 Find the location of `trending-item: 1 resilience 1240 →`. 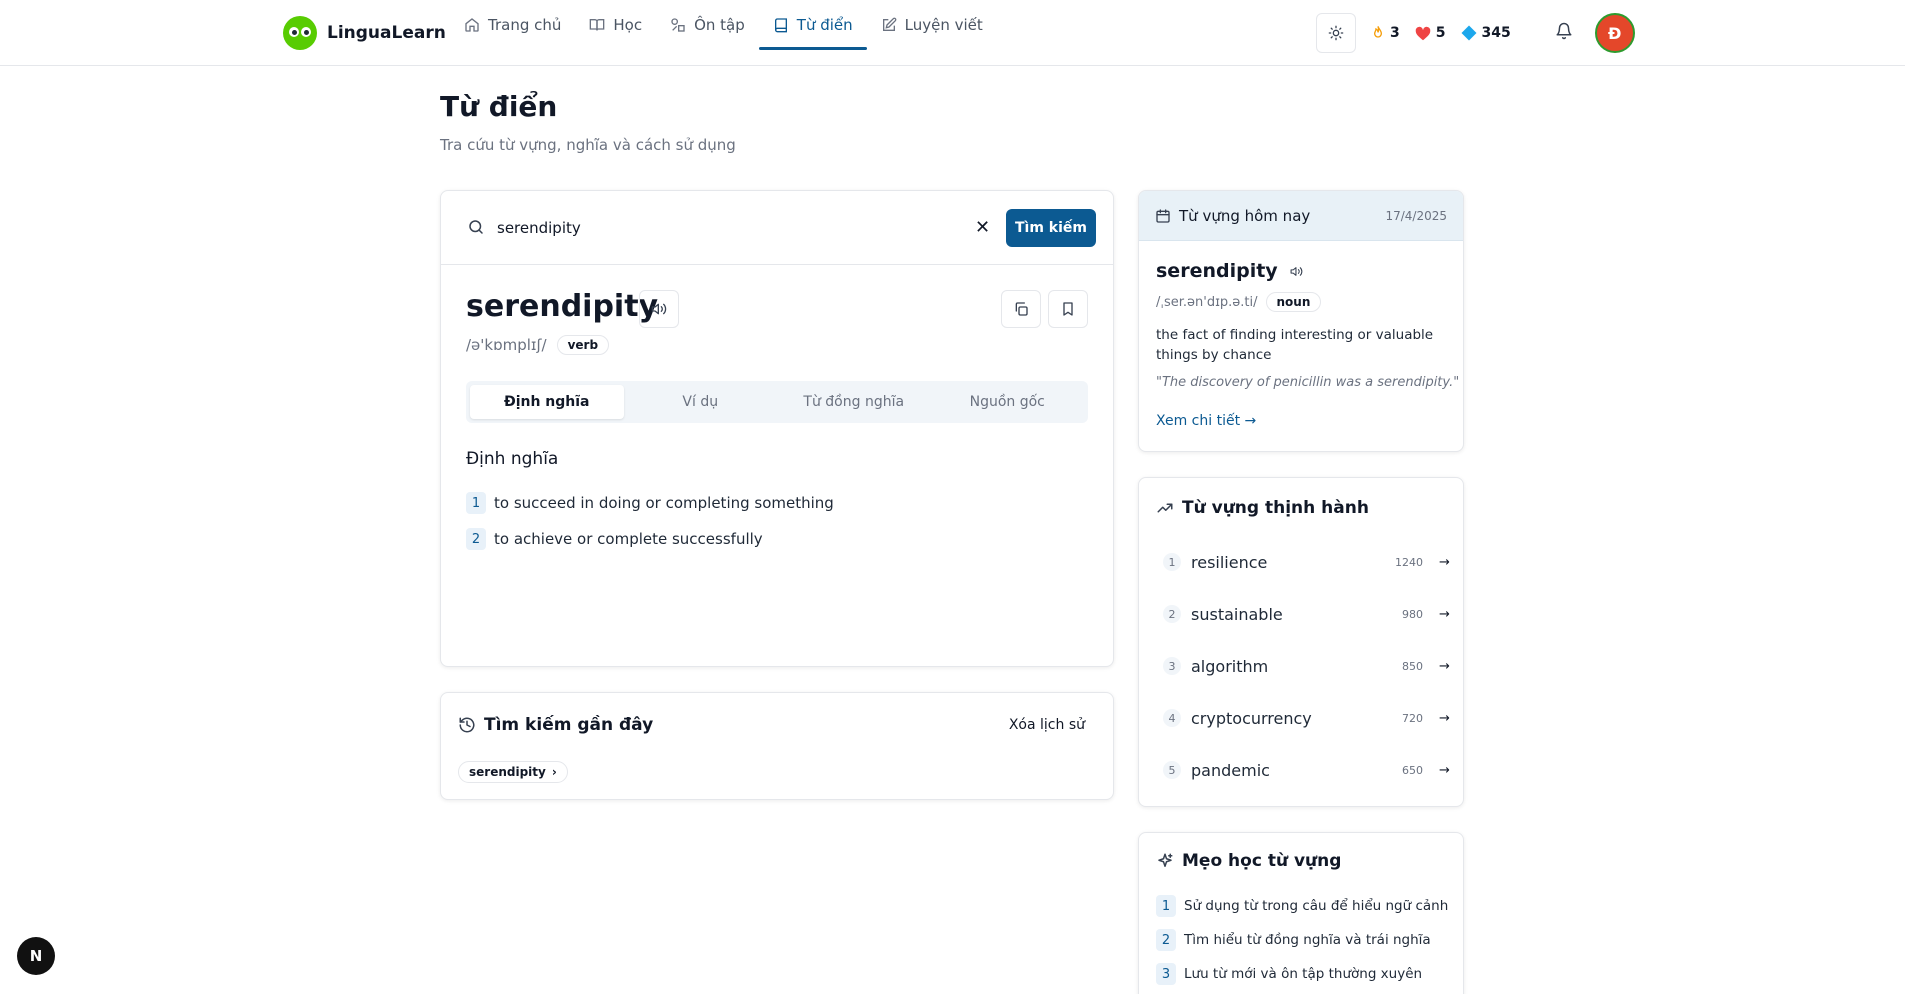

trending-item: 1 resilience 1240 → is located at coordinates (1307, 562).